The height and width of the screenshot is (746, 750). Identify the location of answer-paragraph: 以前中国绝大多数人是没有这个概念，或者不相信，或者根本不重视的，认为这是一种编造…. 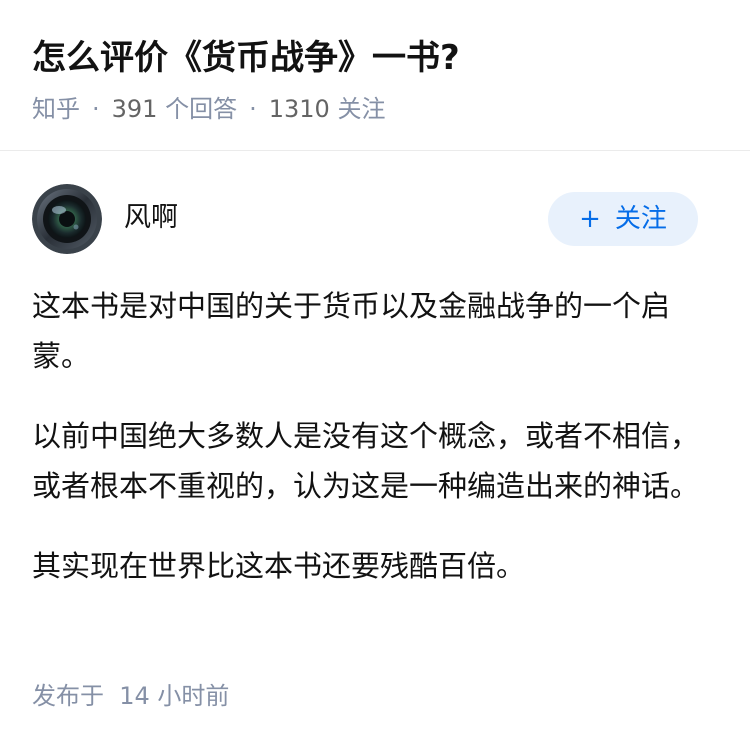
(366, 461).